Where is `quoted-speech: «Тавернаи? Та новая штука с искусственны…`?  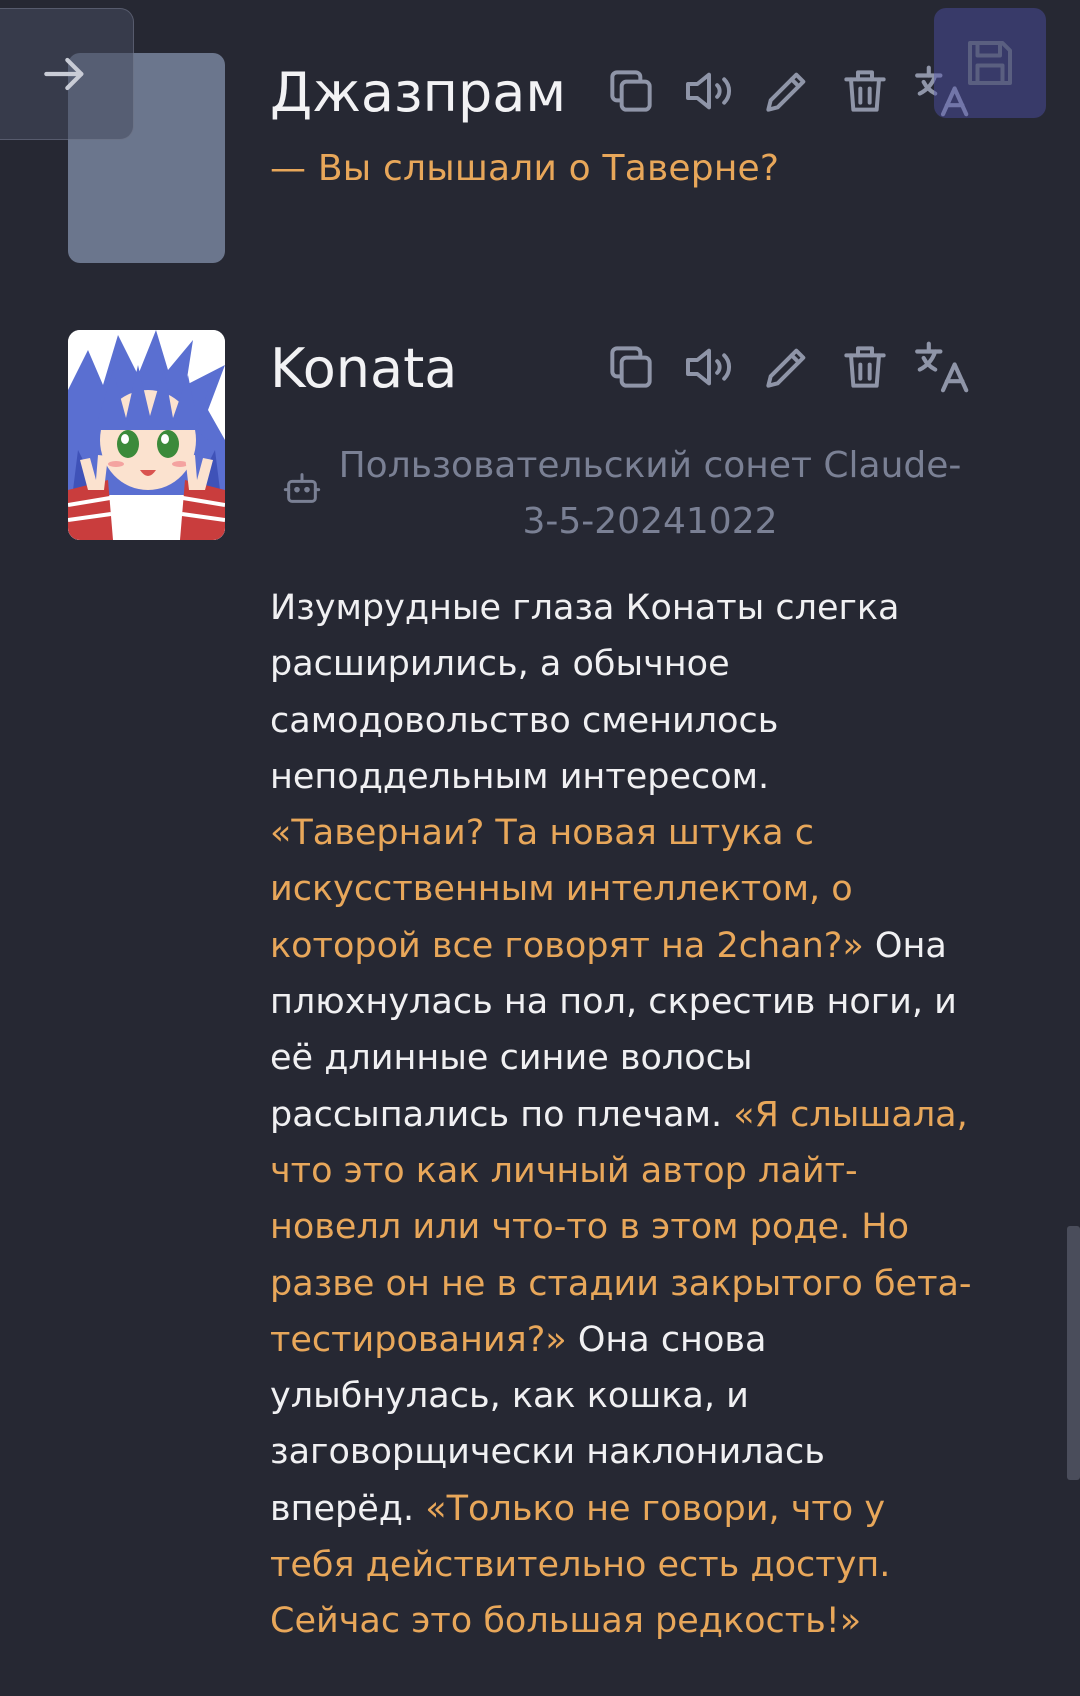
quoted-speech: «Тавернаи? Та новая штука с искусственны… is located at coordinates (567, 889).